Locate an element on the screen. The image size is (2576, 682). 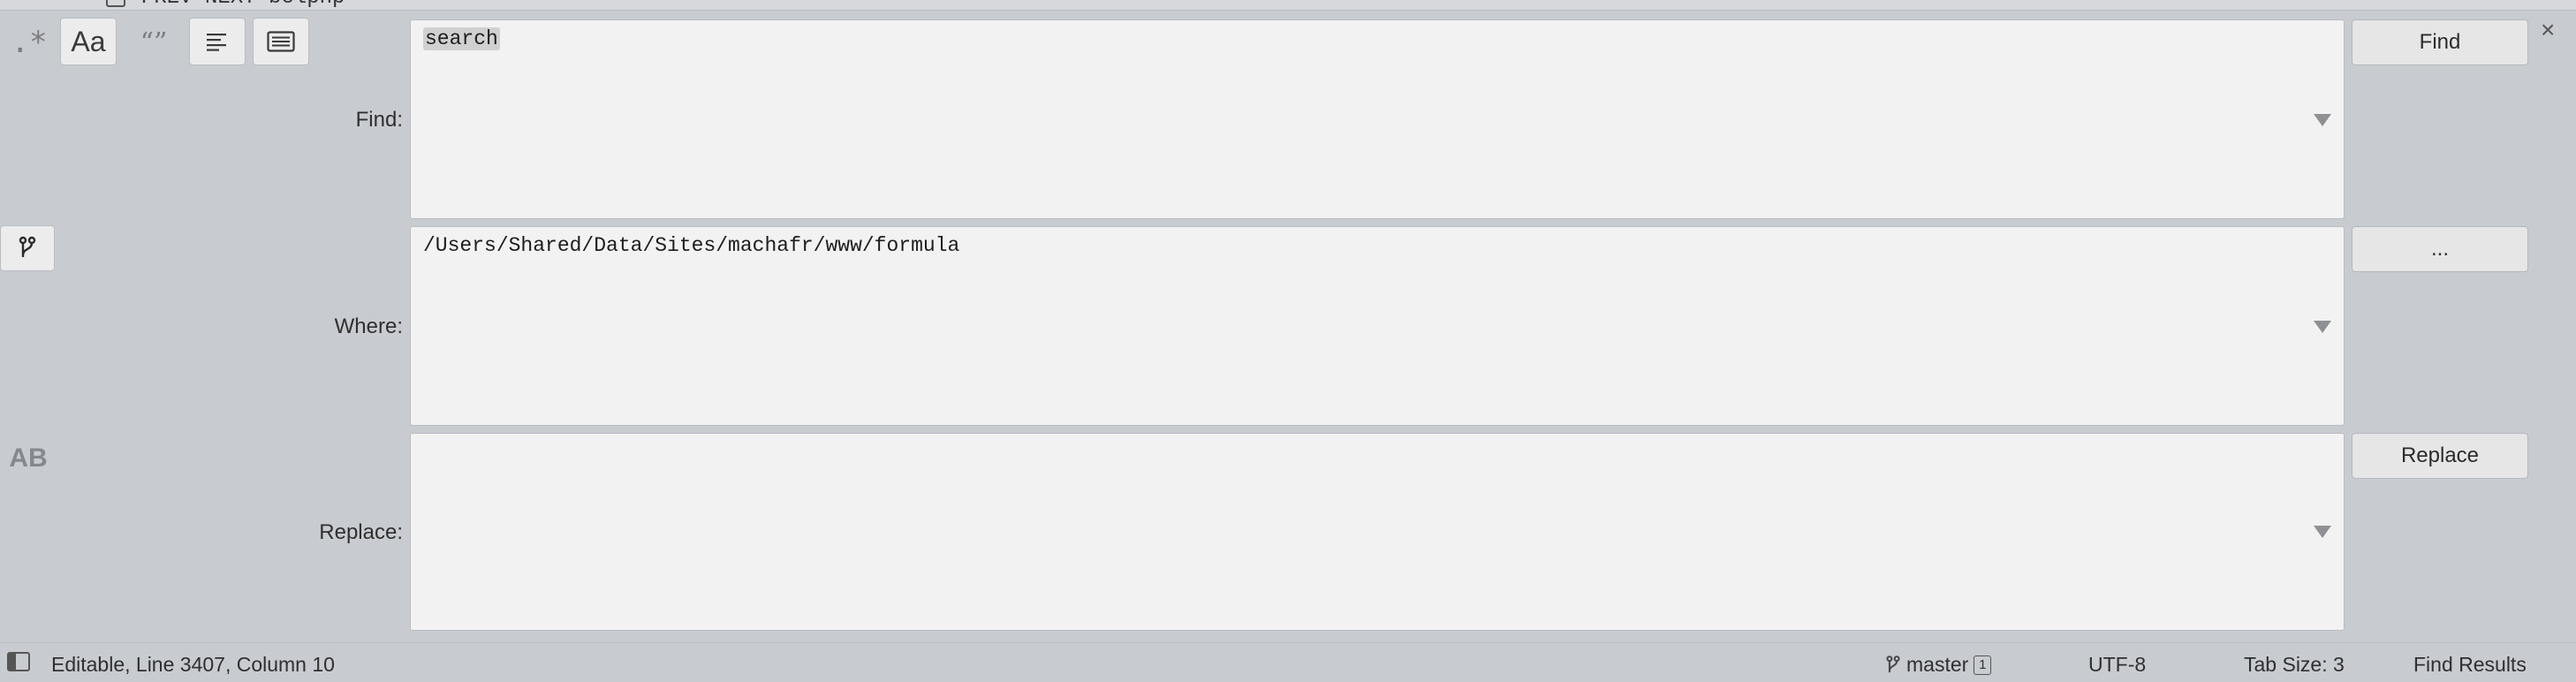
find-label: Find: is located at coordinates (379, 120).